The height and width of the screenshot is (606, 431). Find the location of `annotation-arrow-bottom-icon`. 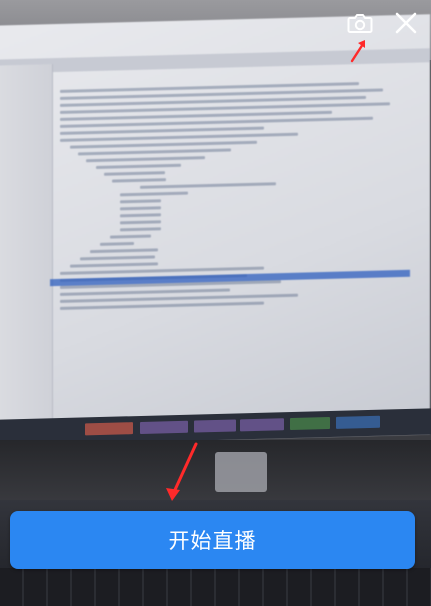

annotation-arrow-bottom-icon is located at coordinates (182, 471).